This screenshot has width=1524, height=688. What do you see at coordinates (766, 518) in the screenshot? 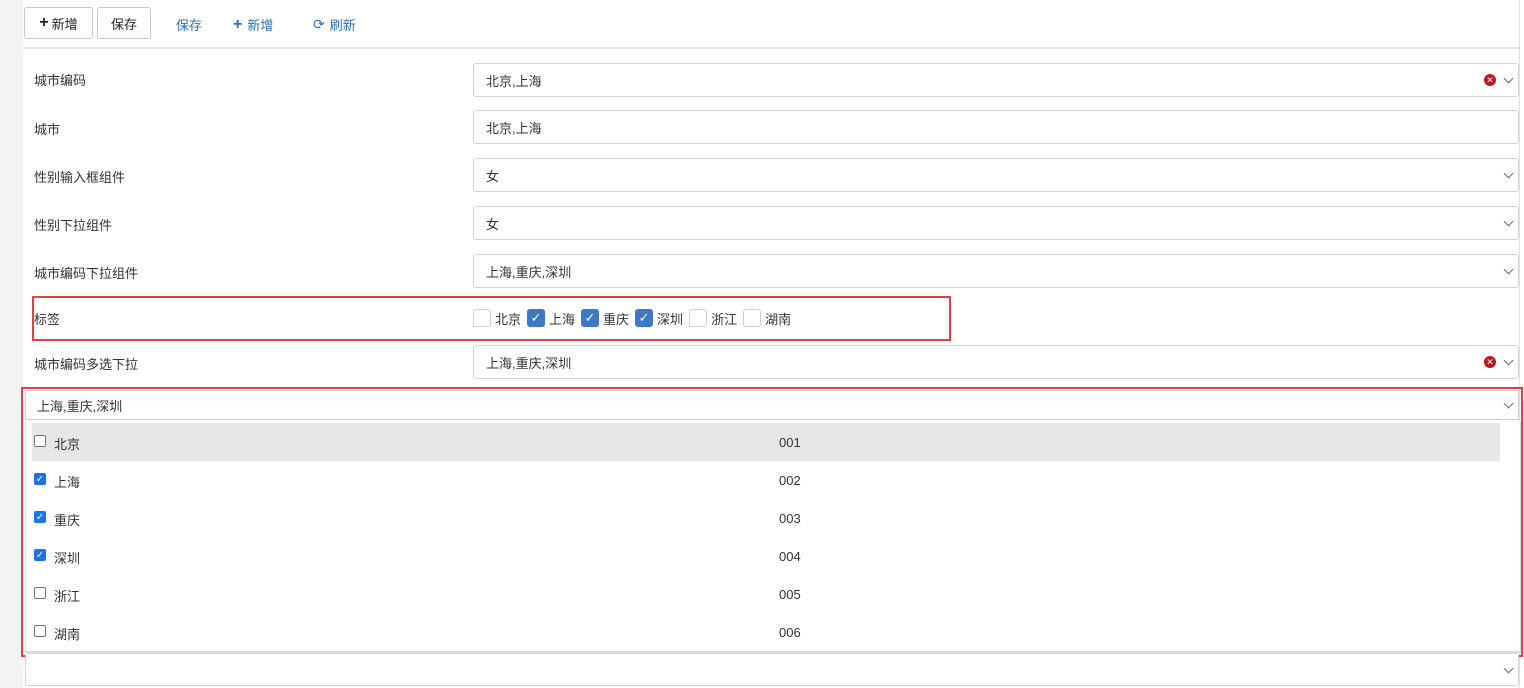
I see `dropdown-option: ✓ 重庆 003` at bounding box center [766, 518].